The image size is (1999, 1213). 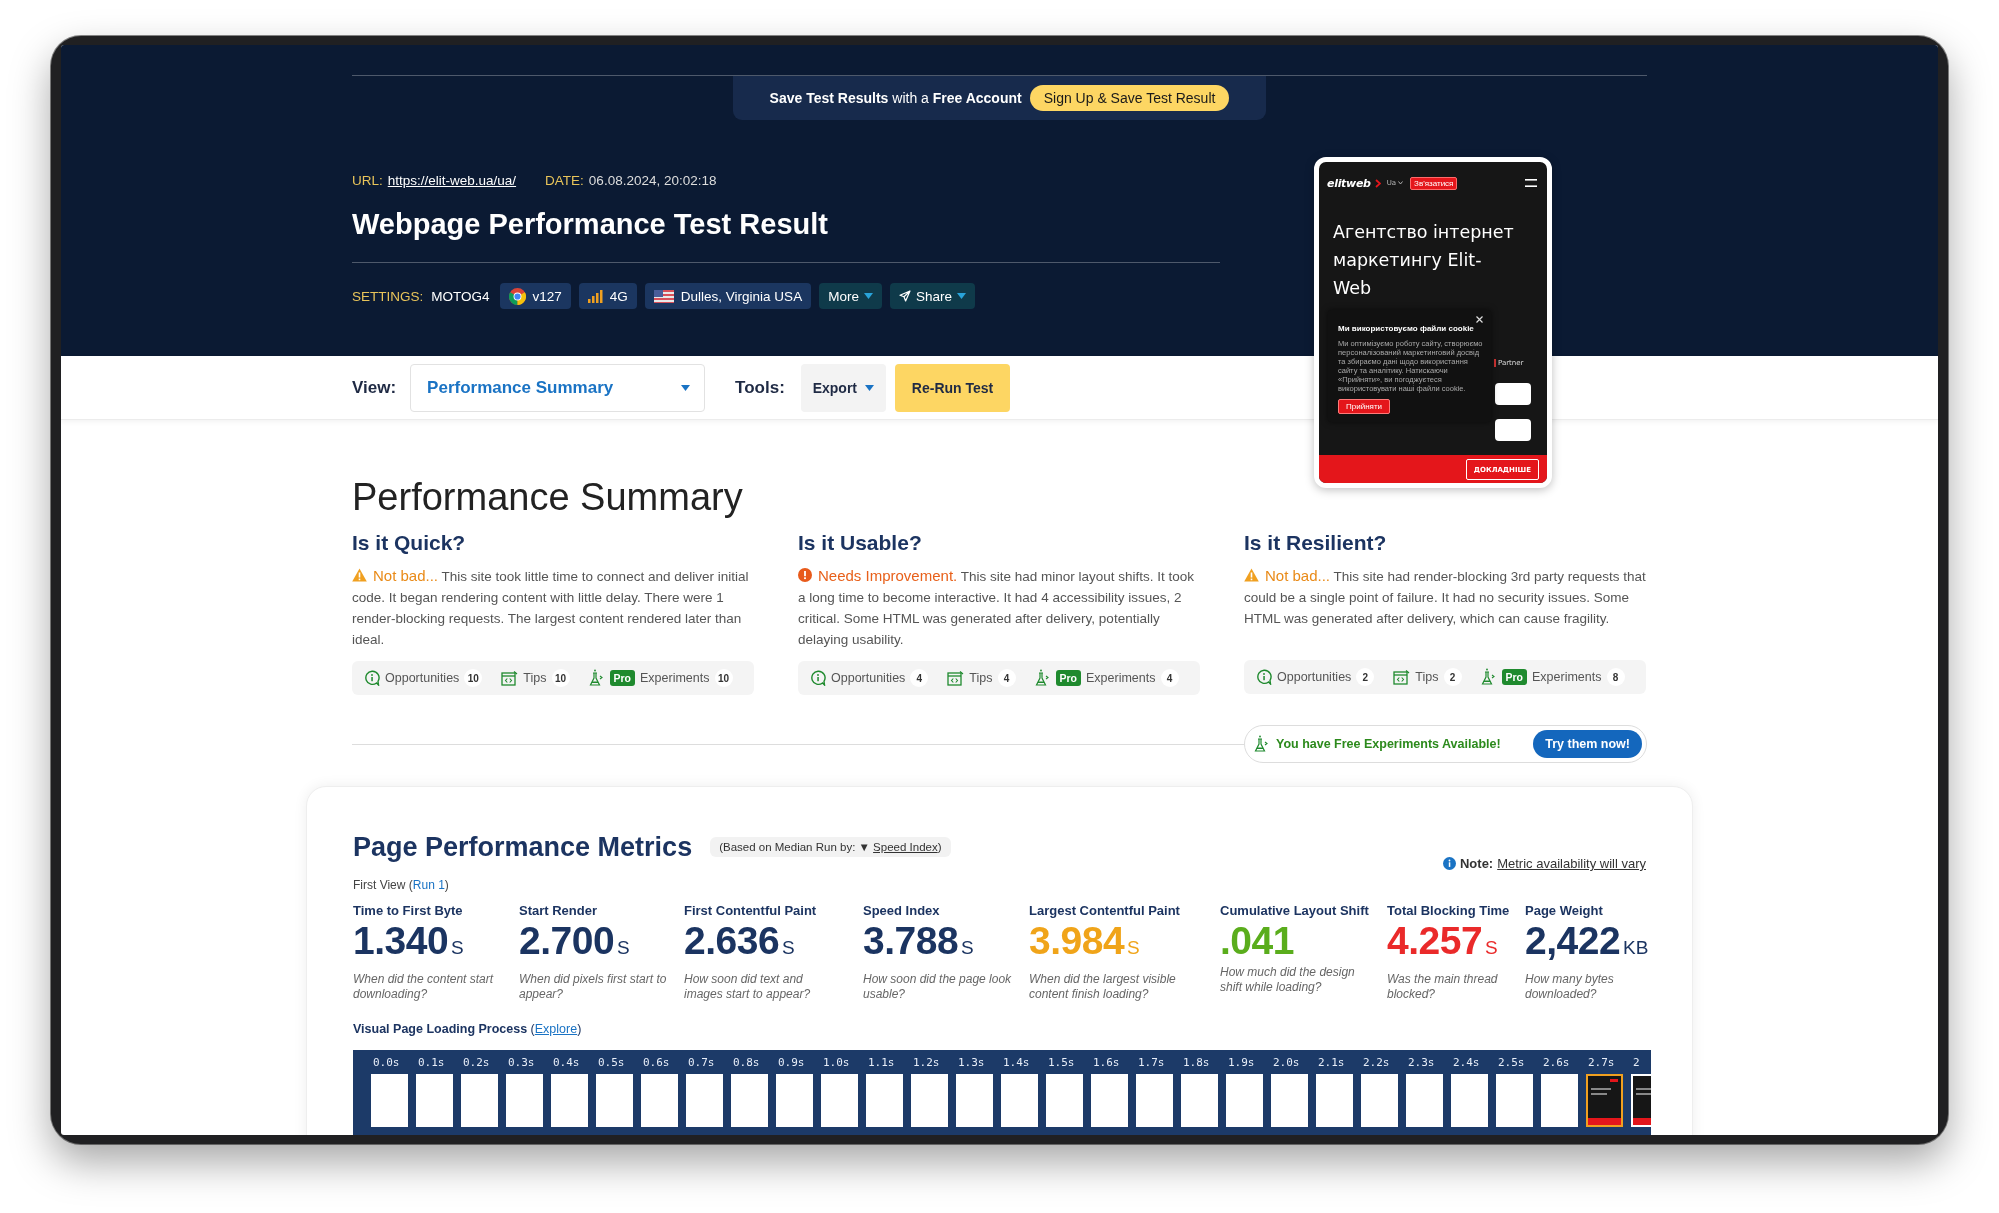 What do you see at coordinates (746, 1063) in the screenshot?
I see `frame-time: 0.8s` at bounding box center [746, 1063].